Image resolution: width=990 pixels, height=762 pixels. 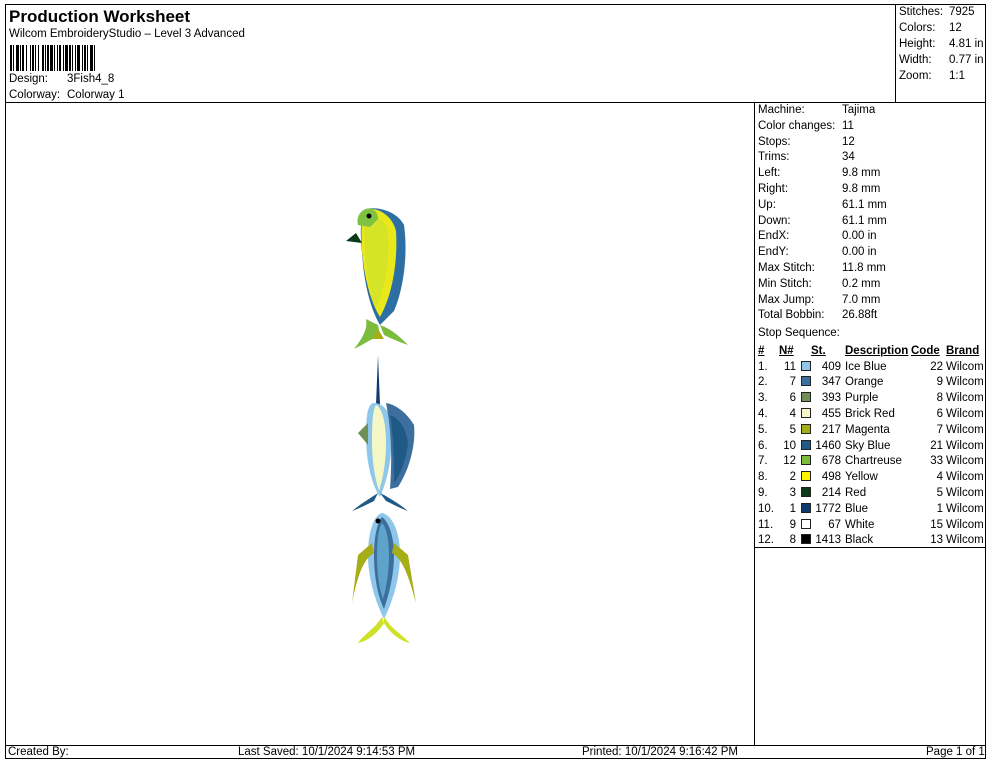 I want to click on info-label: EndX:, so click(x=774, y=236).